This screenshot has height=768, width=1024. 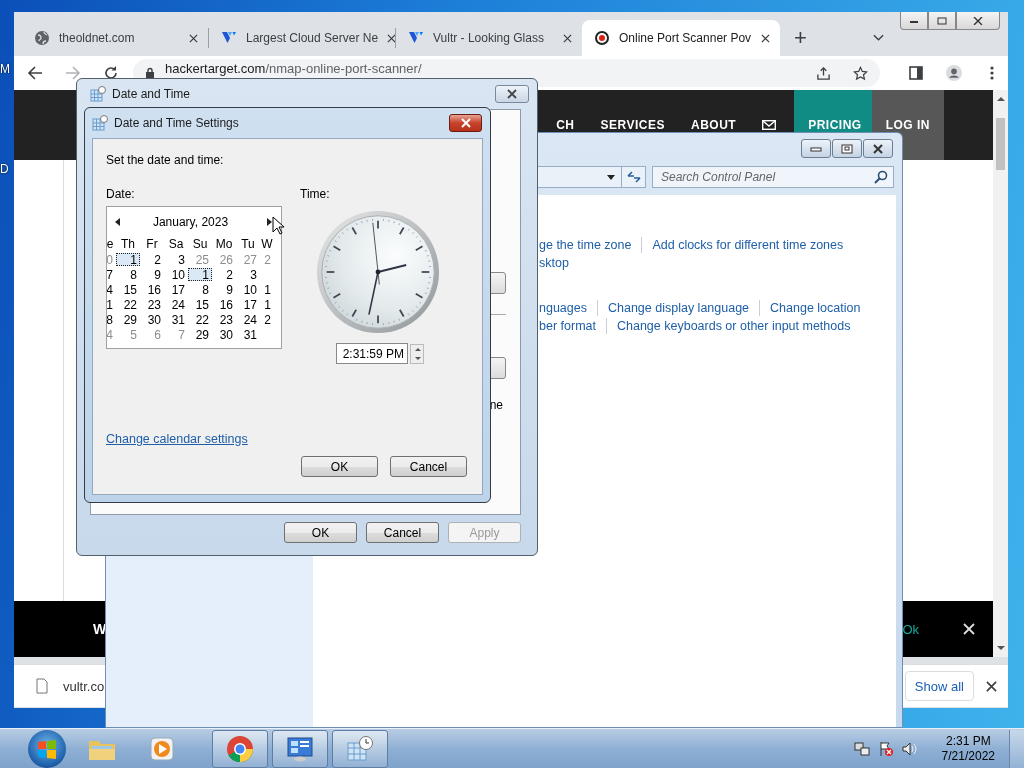 I want to click on time-field: 2:31:59 PM, so click(x=372, y=353).